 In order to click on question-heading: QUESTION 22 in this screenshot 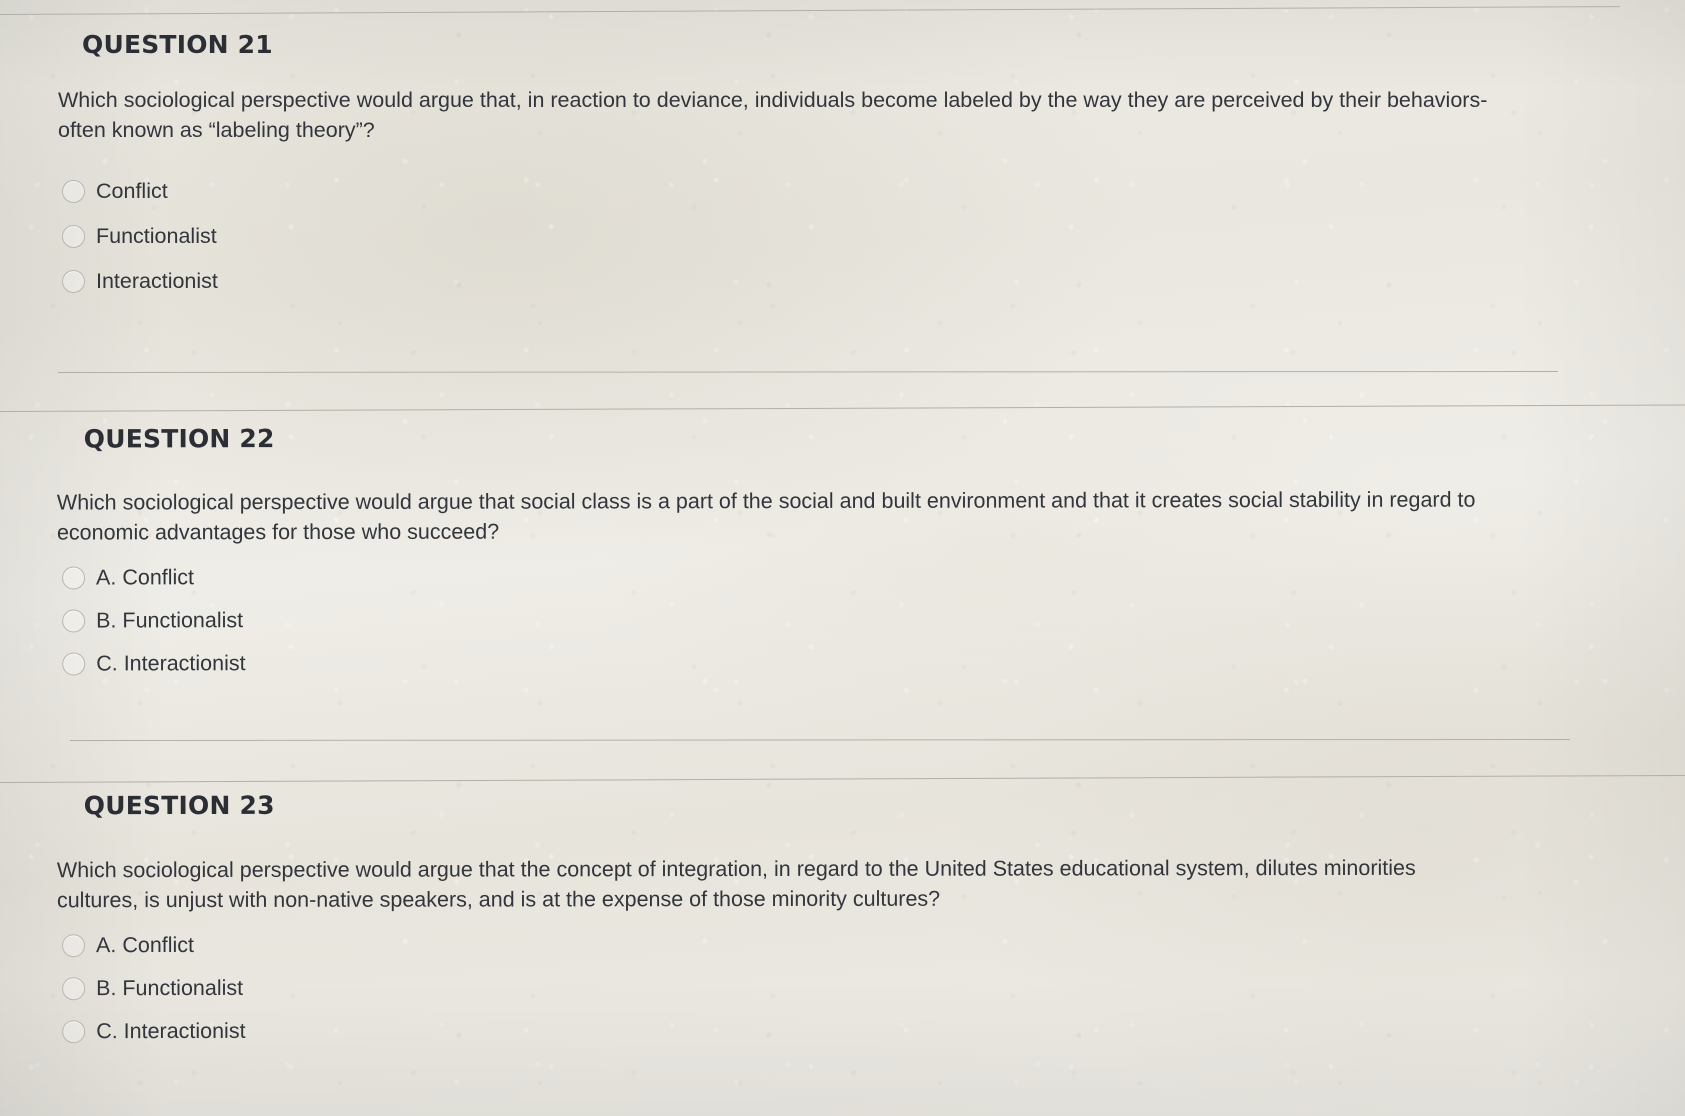, I will do `click(179, 439)`.